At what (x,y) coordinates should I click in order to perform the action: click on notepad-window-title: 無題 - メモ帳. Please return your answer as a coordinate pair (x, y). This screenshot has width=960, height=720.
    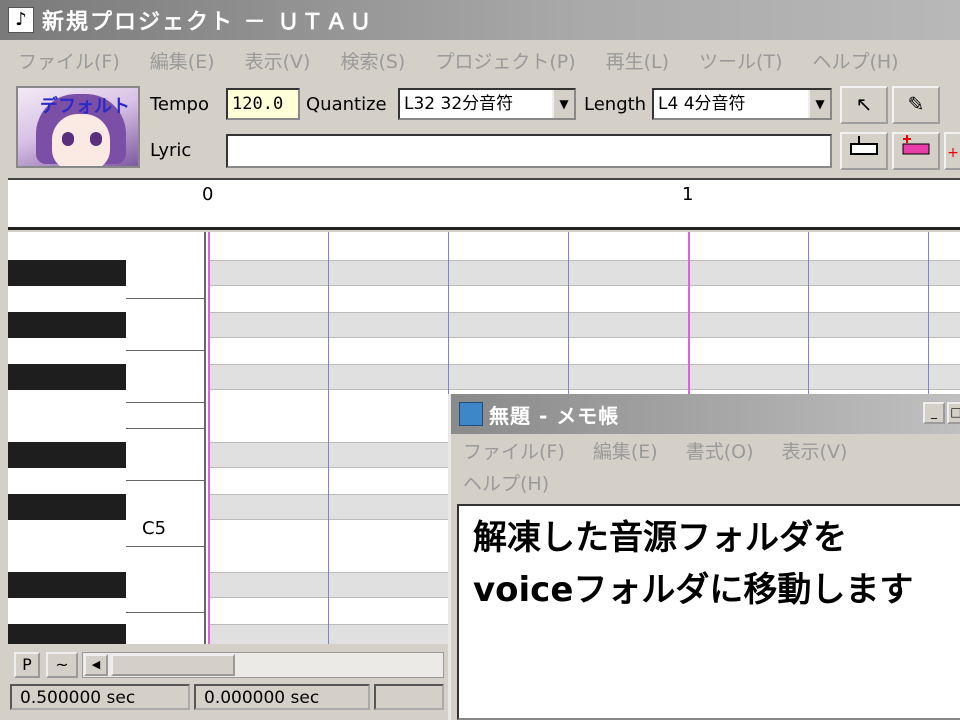
    Looking at the image, I should click on (554, 415).